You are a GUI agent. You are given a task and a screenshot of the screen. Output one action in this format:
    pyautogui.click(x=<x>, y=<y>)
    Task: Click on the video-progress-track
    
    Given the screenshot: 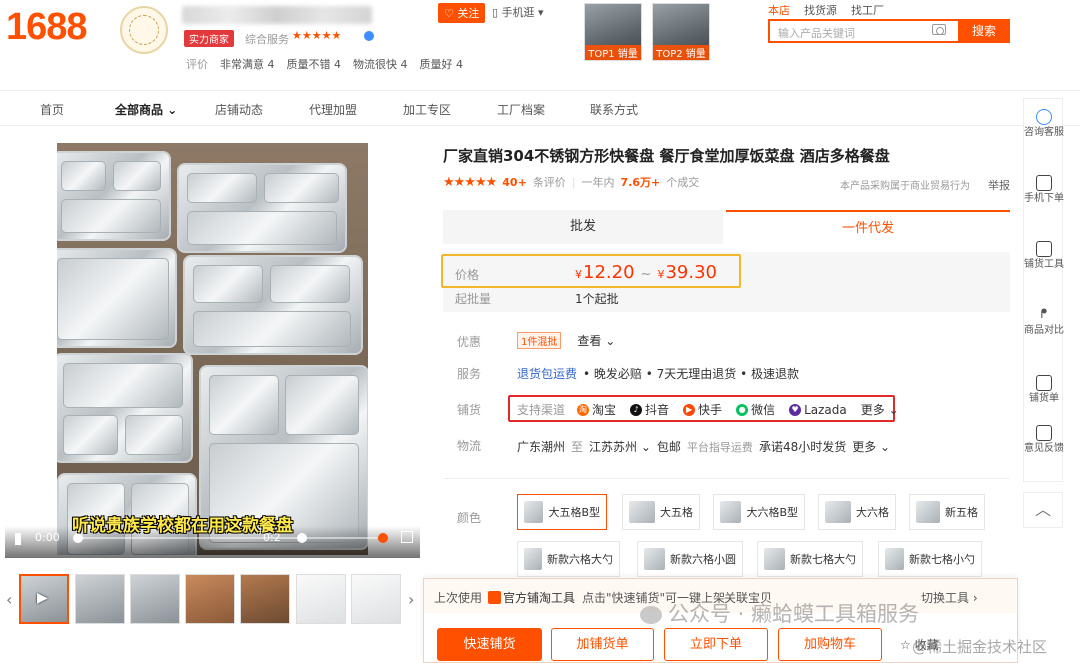 What is the action you would take?
    pyautogui.click(x=227, y=538)
    